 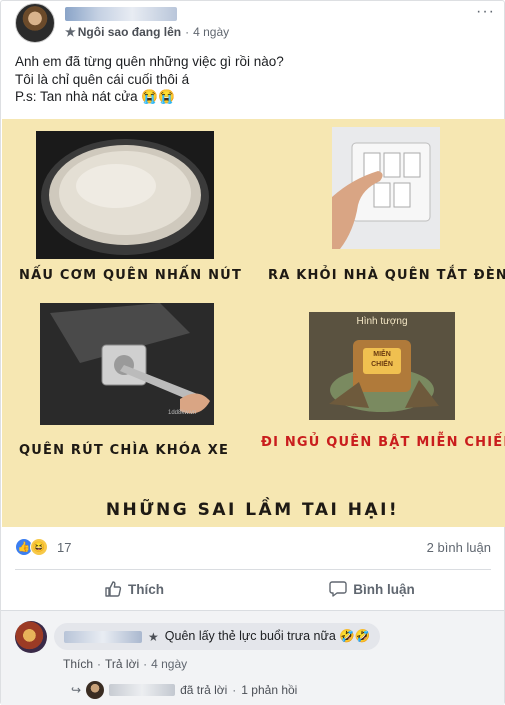 I want to click on reactions-bar: 👍 😆 17 2 bình luận, so click(x=254, y=548).